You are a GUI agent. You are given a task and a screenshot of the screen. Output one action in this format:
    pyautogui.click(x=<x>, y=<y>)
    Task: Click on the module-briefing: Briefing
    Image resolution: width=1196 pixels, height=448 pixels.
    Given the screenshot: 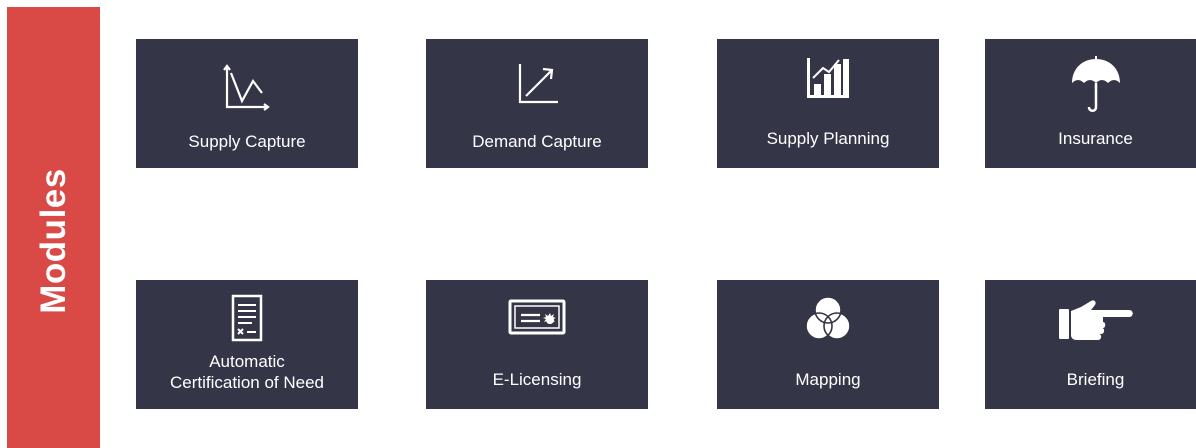 What is the action you would take?
    pyautogui.click(x=1090, y=344)
    